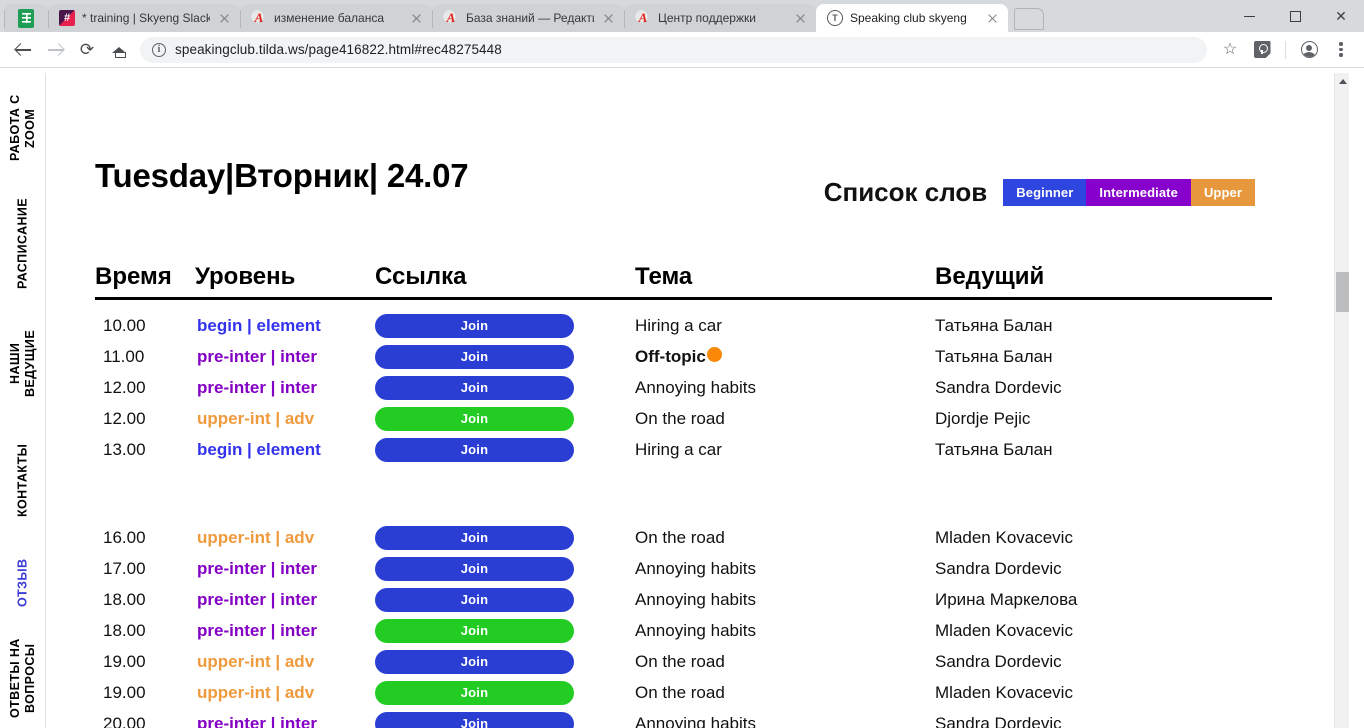  Describe the element at coordinates (124, 325) in the screenshot. I see `cell-time: 10.00` at that location.